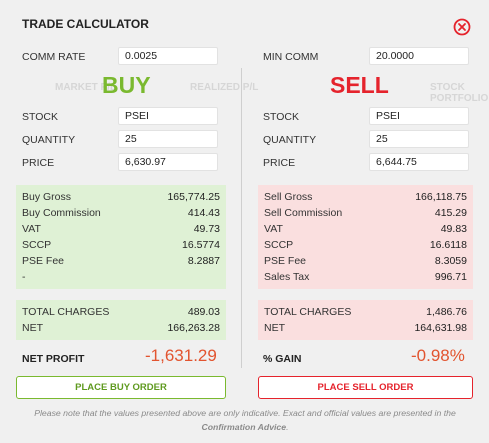 The height and width of the screenshot is (443, 489). I want to click on gain-value: -0.98%, so click(438, 355).